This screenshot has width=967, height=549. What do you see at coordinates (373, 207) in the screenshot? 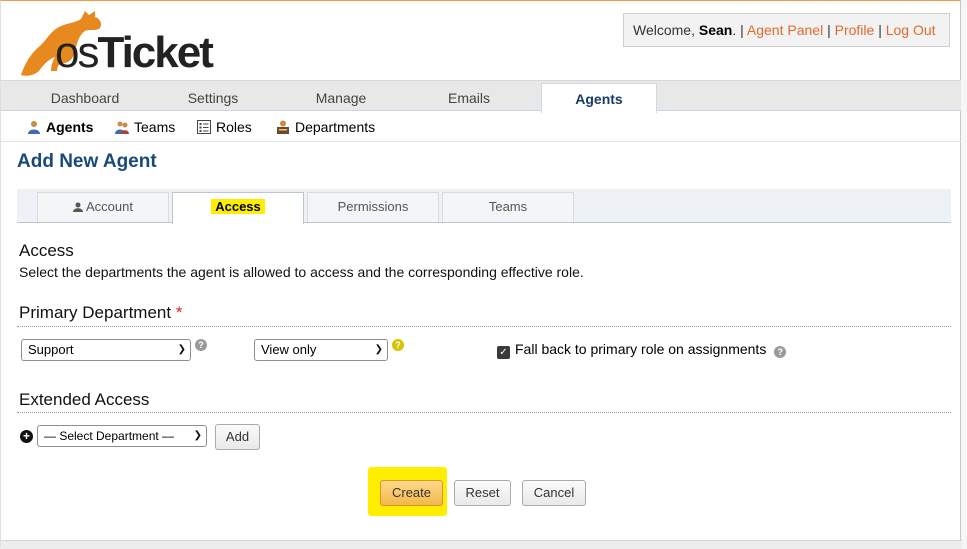
I see `tab-permissions: Permissions` at bounding box center [373, 207].